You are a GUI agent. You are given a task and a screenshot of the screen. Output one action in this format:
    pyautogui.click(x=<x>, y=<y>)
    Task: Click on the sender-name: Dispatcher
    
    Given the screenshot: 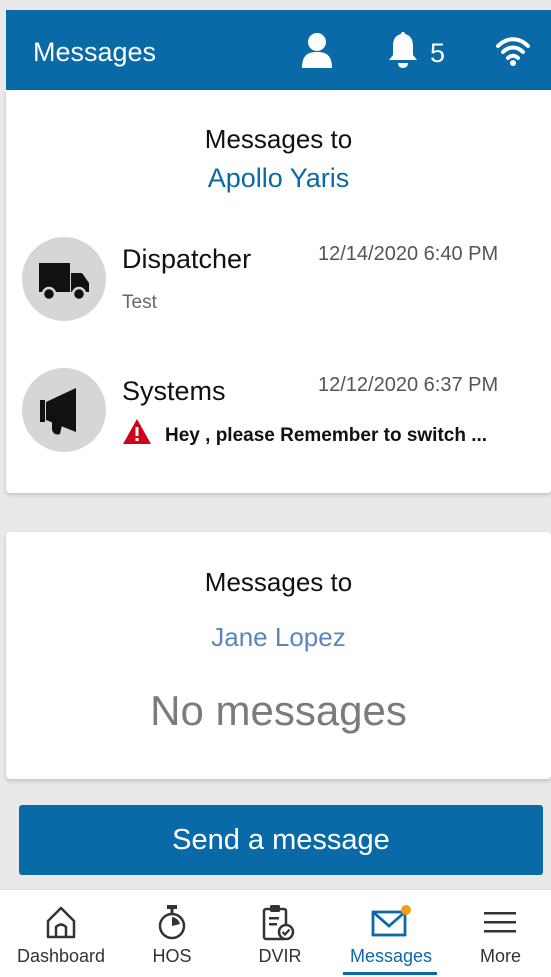 What is the action you would take?
    pyautogui.click(x=187, y=259)
    